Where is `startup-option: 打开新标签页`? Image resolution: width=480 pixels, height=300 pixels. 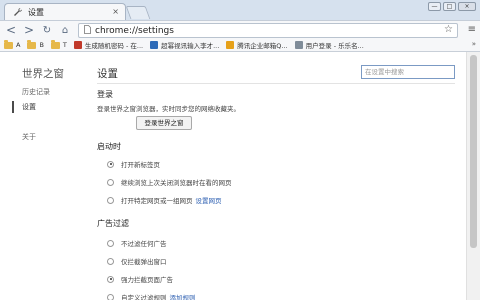
startup-option: 打开新标签页 is located at coordinates (133, 164).